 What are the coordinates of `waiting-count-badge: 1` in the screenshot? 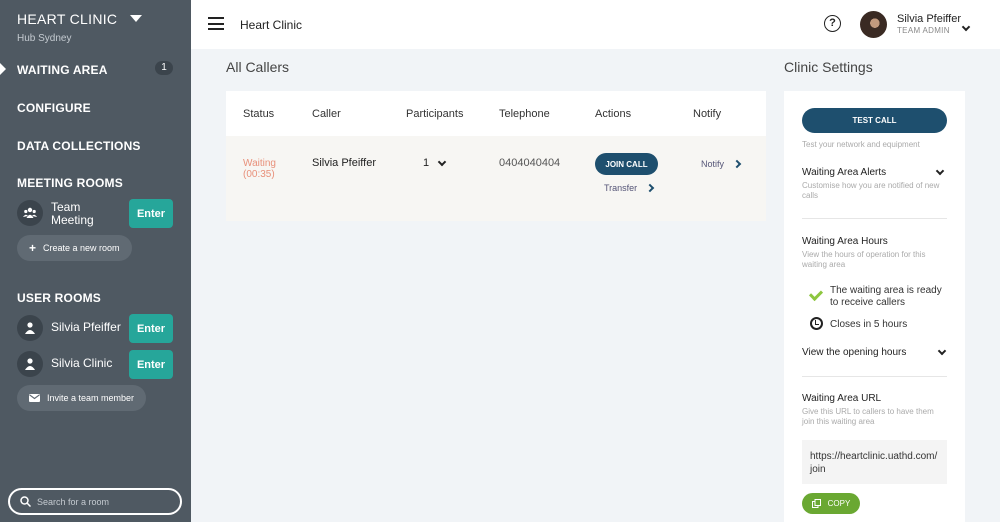 It's located at (164, 68).